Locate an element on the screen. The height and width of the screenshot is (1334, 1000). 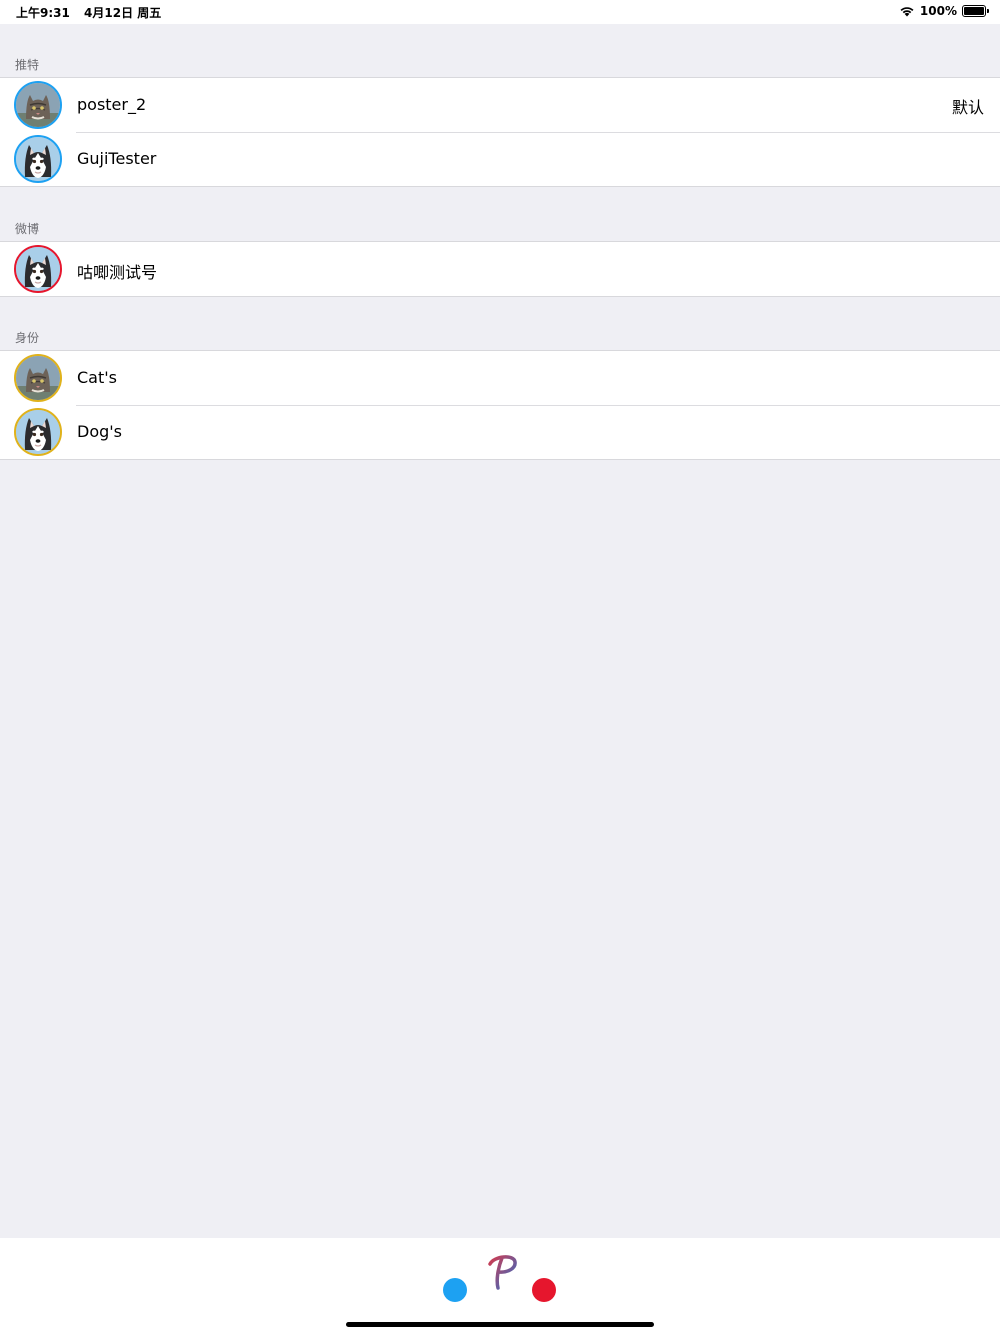
account-name: 咕唧测试号 is located at coordinates (117, 272).